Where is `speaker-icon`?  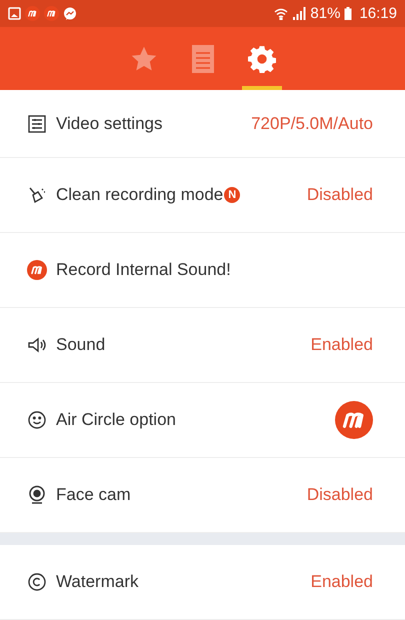
speaker-icon is located at coordinates (37, 345).